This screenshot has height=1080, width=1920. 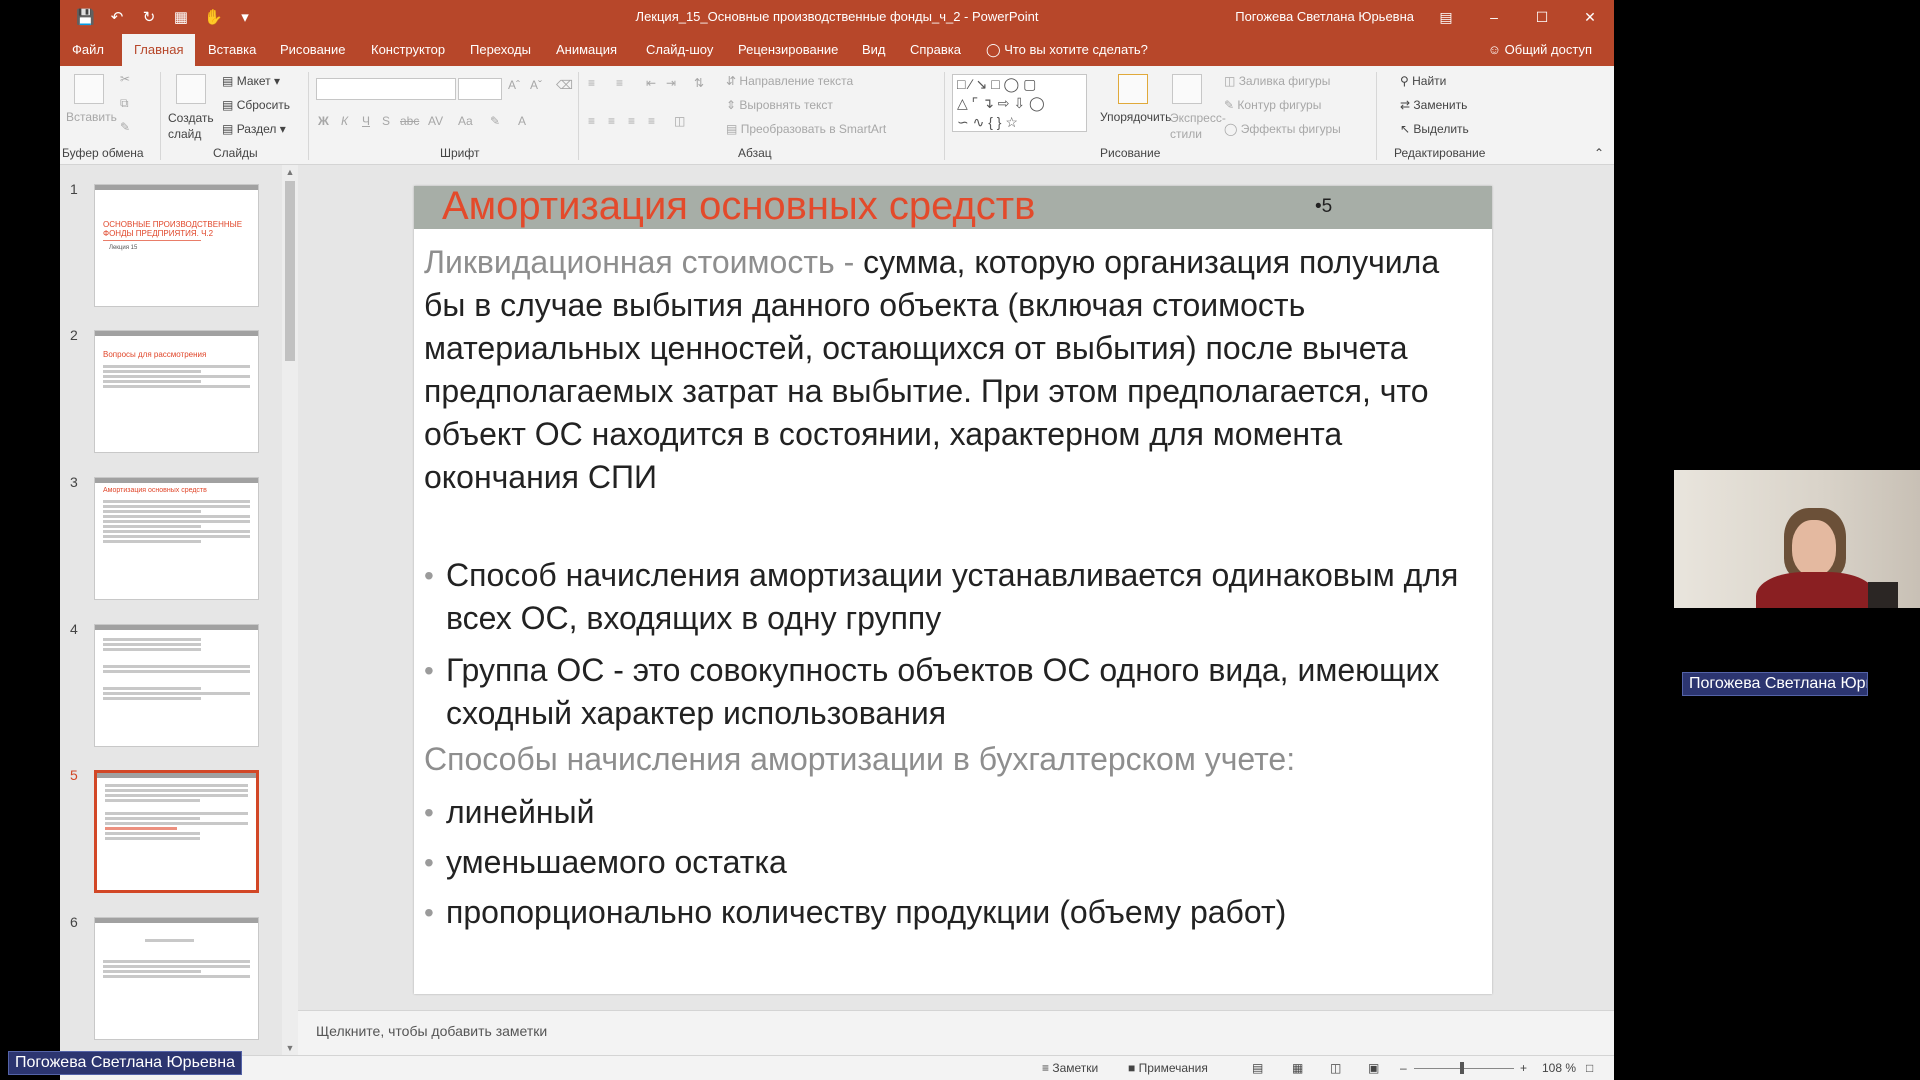 What do you see at coordinates (956, 1033) in the screenshot?
I see `notes-pane: Щелкните, чтобы добавить заметки` at bounding box center [956, 1033].